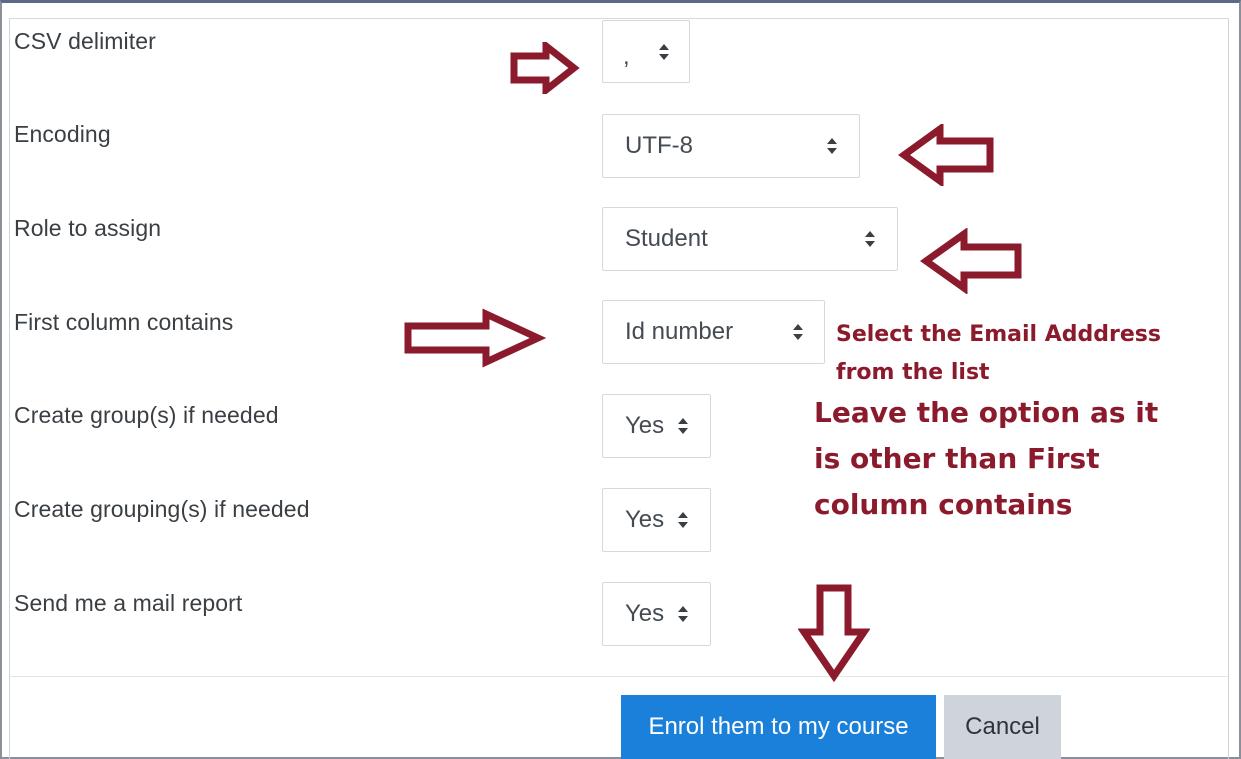  I want to click on role-to-assign-label: Role to assign, so click(88, 228).